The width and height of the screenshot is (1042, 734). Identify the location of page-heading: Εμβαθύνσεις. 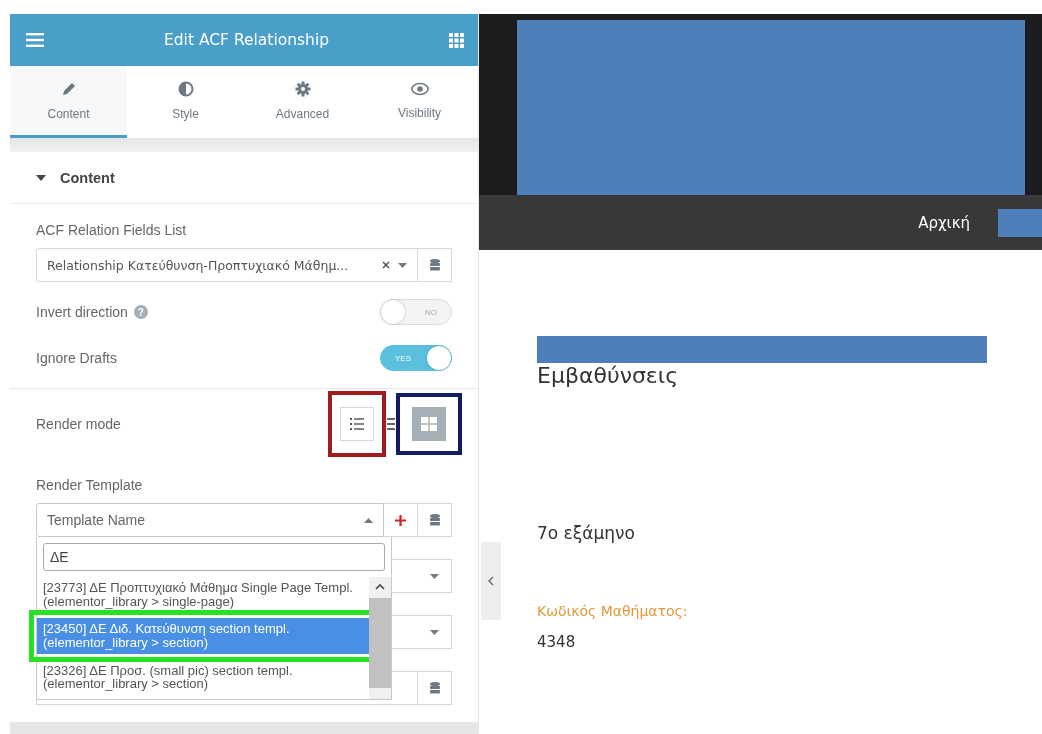
(608, 375).